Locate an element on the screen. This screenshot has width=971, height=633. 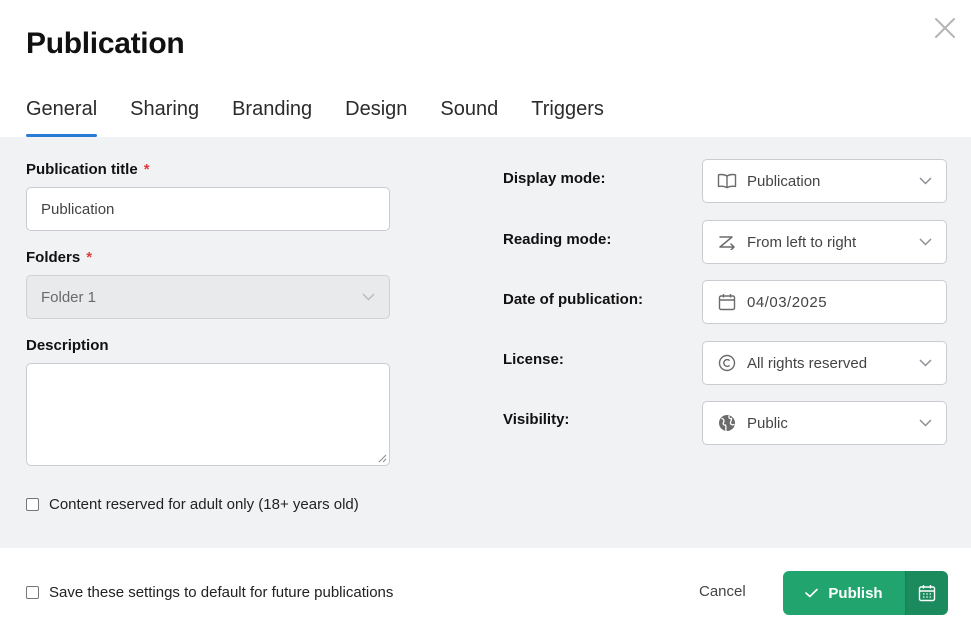
publish-button: Publish is located at coordinates (844, 593).